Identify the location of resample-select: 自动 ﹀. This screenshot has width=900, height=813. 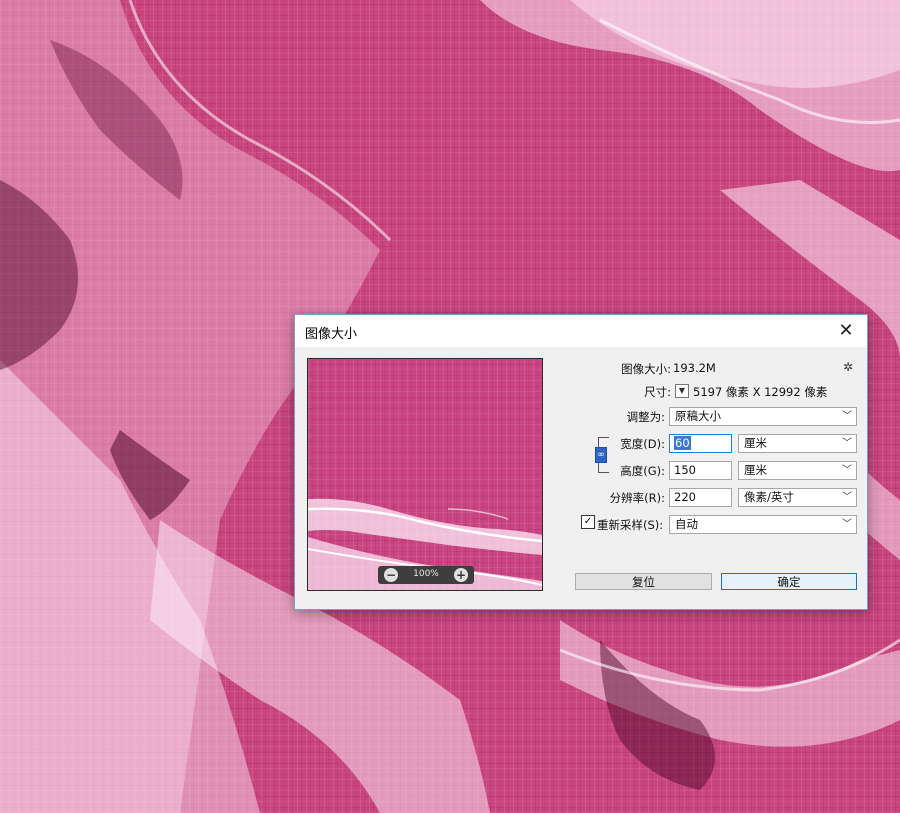
(763, 524).